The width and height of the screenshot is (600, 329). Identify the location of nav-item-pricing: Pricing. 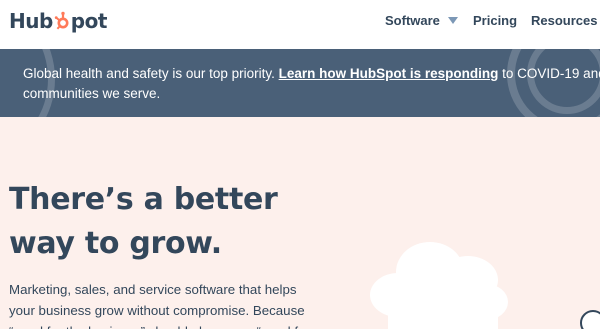
(495, 20).